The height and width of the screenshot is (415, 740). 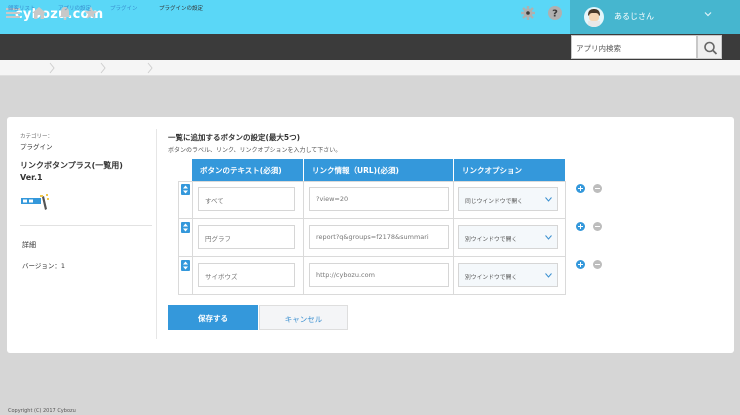 I want to click on user-name: あるじさん, so click(x=634, y=16).